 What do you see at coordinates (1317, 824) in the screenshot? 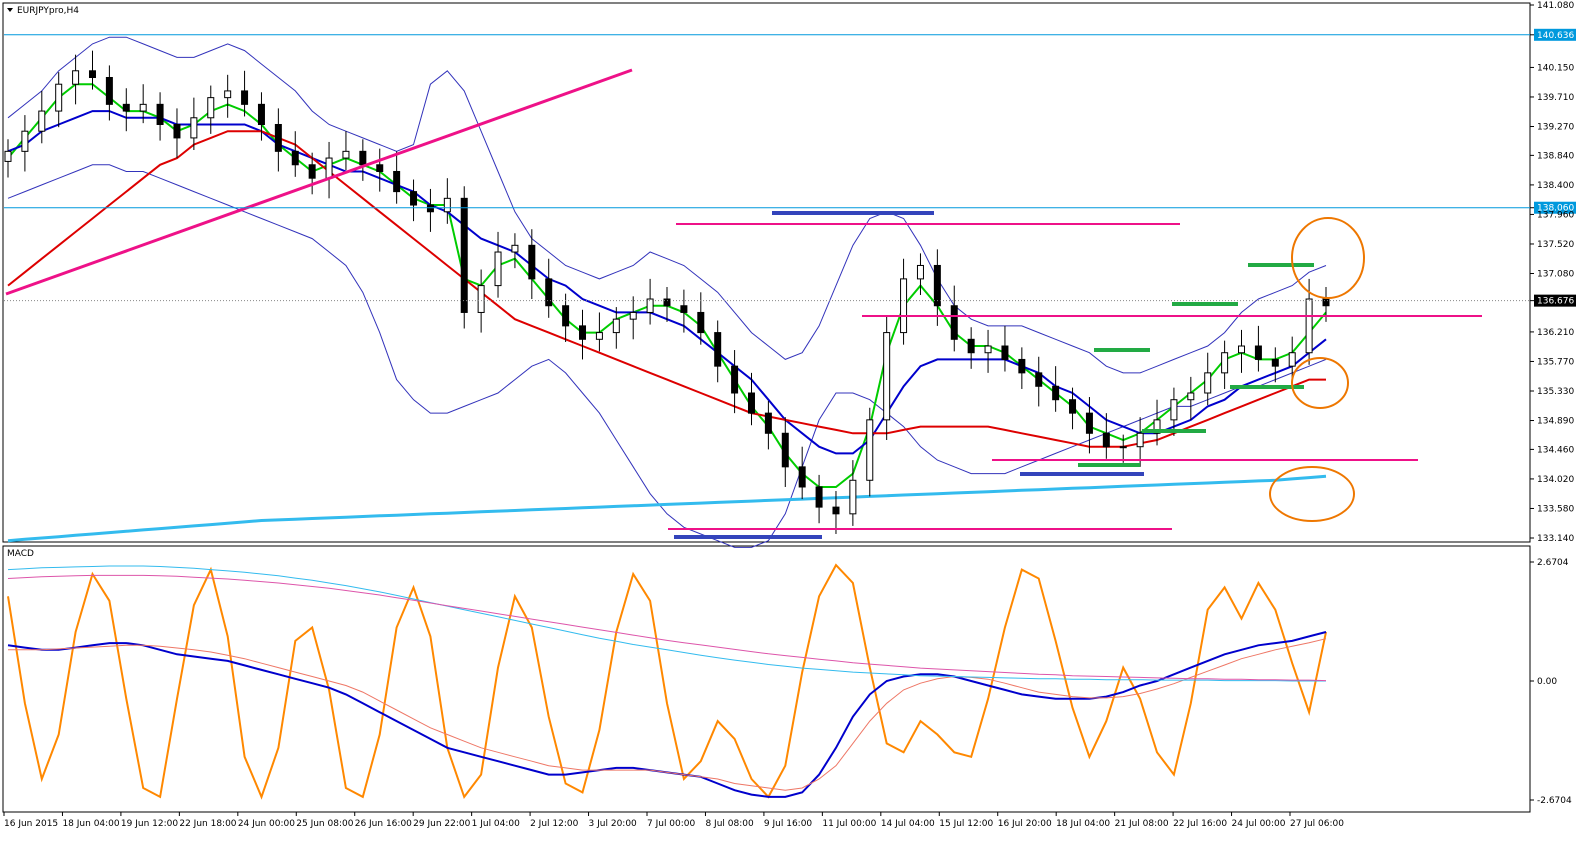
I see `x-tick-label: 27 Jul 06:00` at bounding box center [1317, 824].